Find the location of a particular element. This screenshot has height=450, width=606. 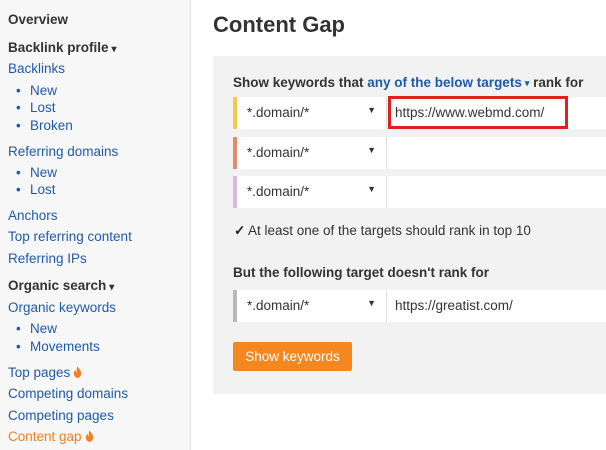

sidebar-subitem-backlinks-lost: • Lost is located at coordinates (36, 108).